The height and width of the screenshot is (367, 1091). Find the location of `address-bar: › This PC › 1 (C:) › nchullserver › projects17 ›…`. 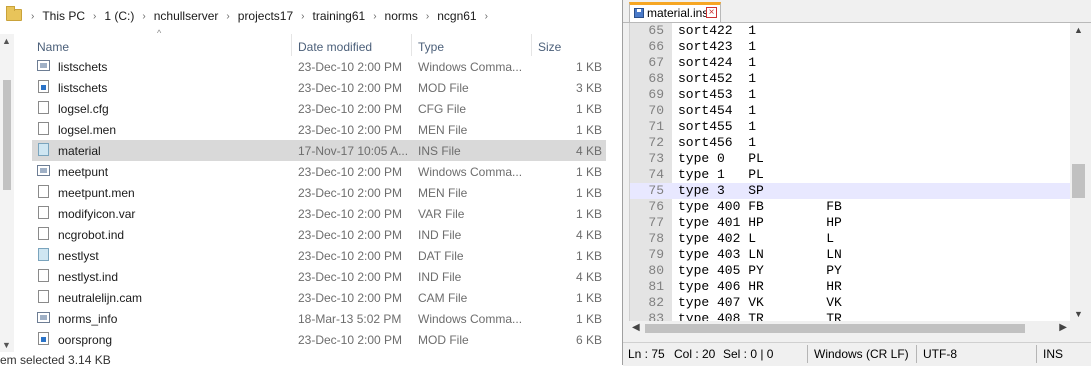

address-bar: › This PC › 1 (C:) › nchullserver › projects17 ›… is located at coordinates (310, 17).